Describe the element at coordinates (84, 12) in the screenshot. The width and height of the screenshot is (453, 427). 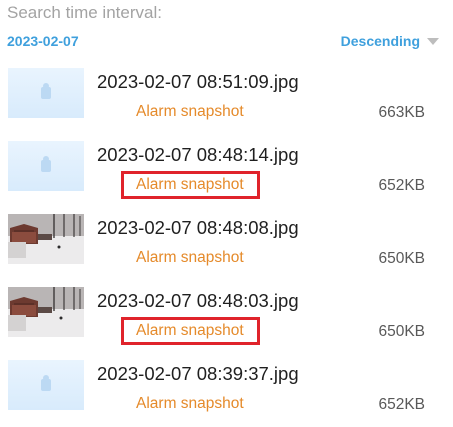
I see `search-interval-label: Search time interval:` at that location.